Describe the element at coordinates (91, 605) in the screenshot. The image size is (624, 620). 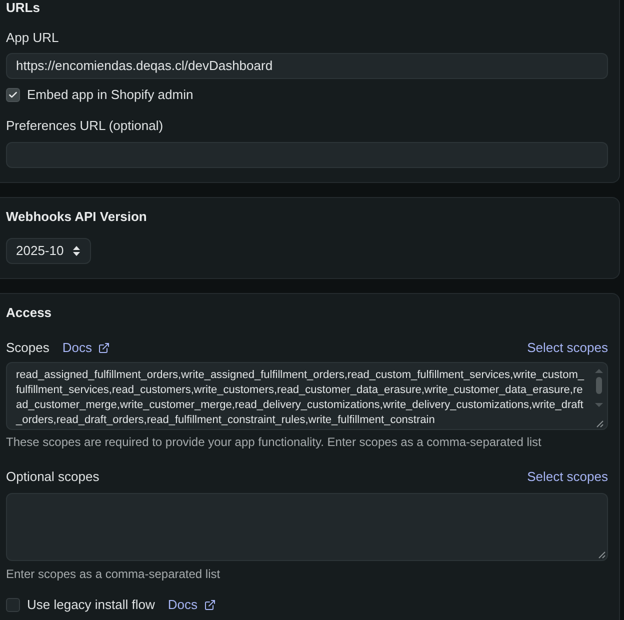
I see `checkbox-label: Use legacy install flow` at that location.